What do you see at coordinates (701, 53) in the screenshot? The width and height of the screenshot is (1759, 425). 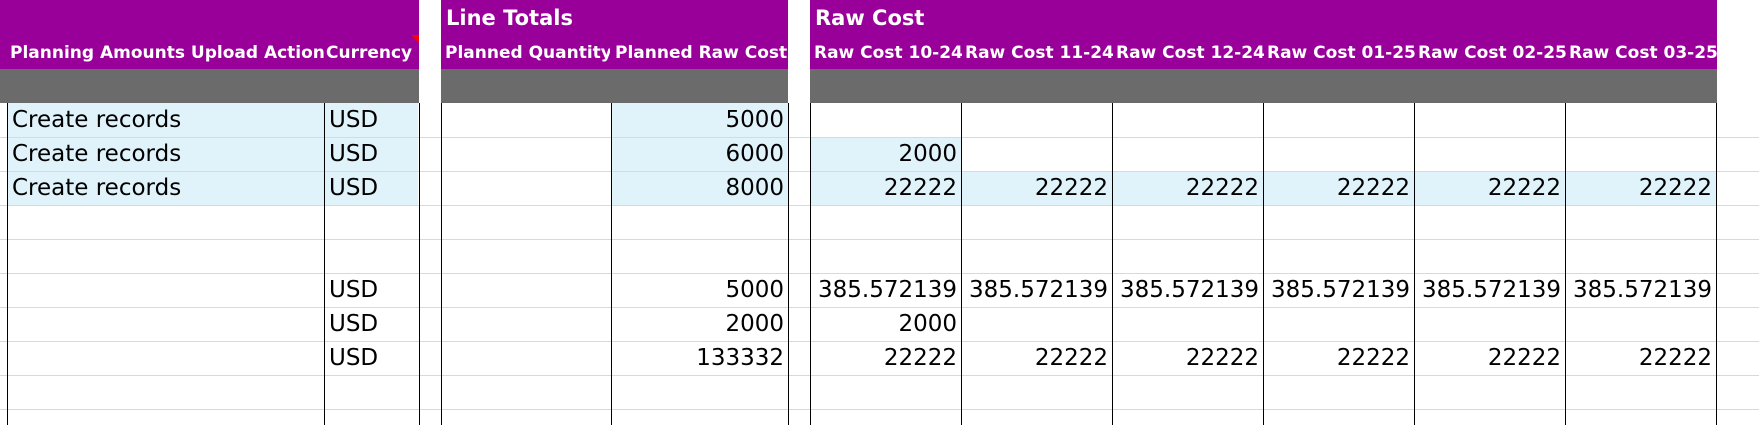 I see `column-header-planned-raw-cost: Planned Raw Cost` at bounding box center [701, 53].